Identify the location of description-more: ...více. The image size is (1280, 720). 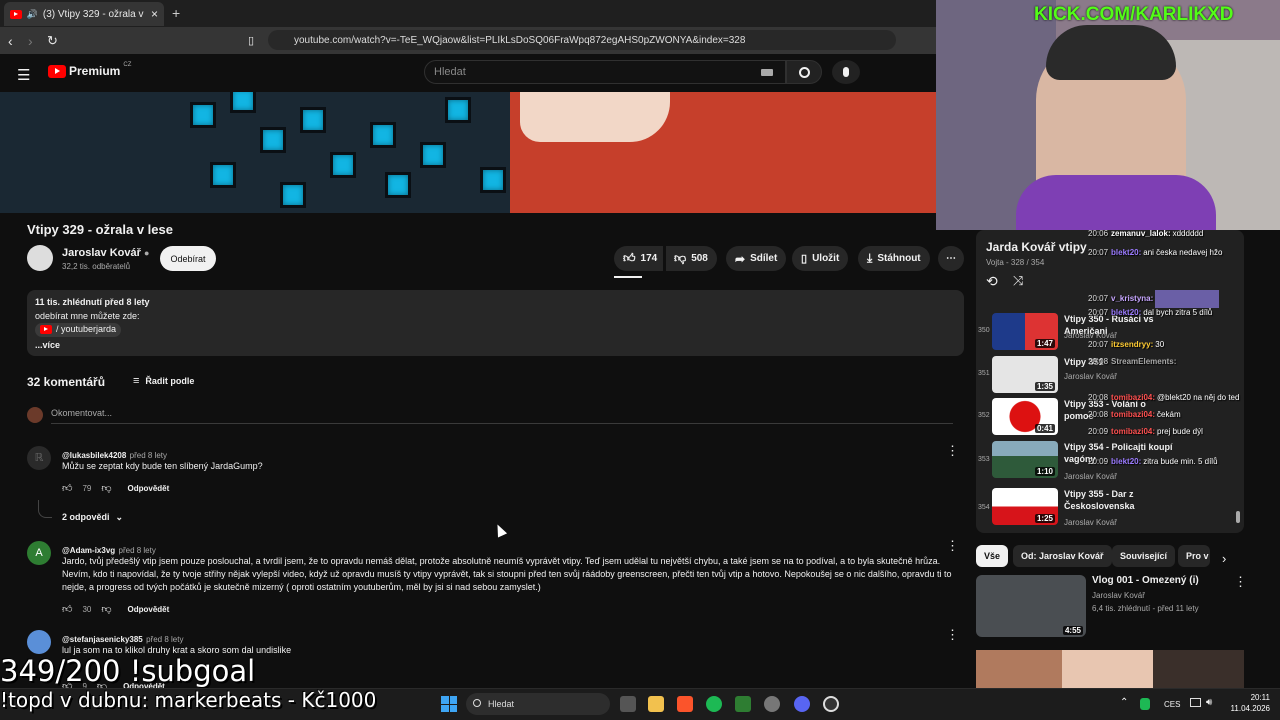
(495, 346).